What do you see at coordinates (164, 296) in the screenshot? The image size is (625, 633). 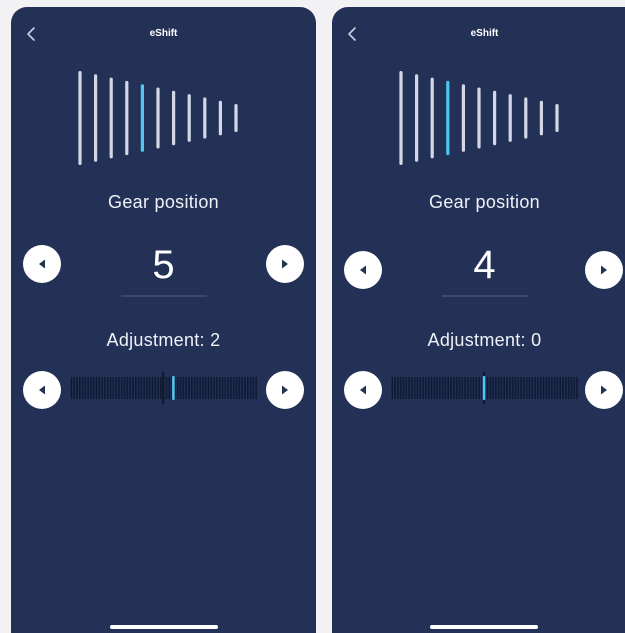 I see `gear-value-underline` at bounding box center [164, 296].